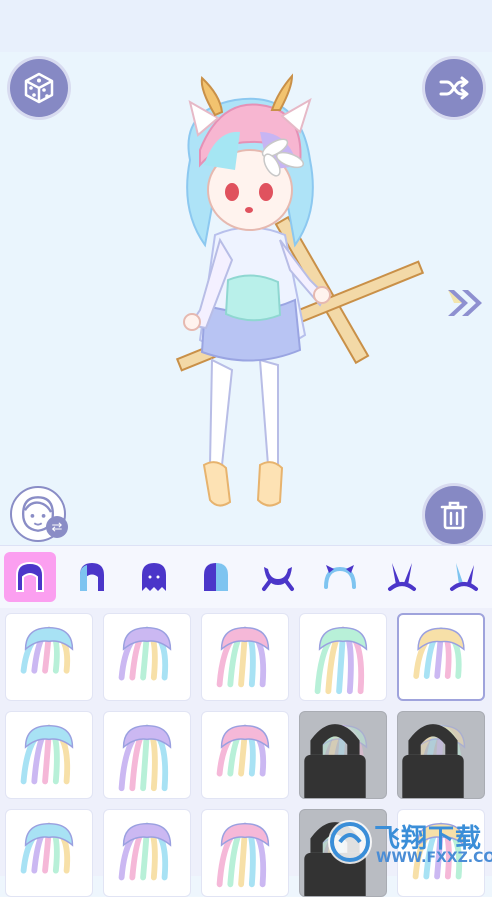  I want to click on category-tab-bar, so click(246, 577).